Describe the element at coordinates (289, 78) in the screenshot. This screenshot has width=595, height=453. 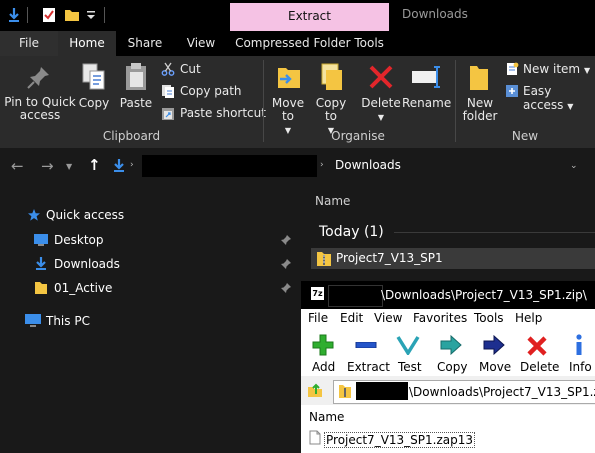
I see `move-to-icon` at that location.